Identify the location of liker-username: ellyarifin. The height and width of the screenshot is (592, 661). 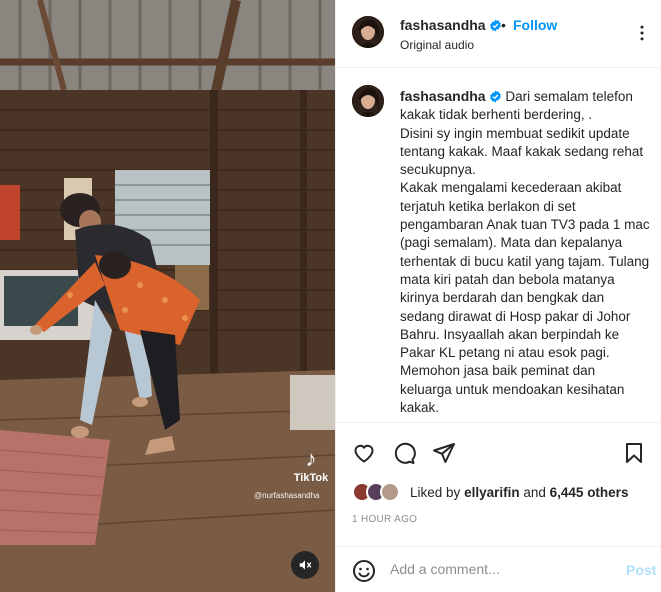
(492, 492).